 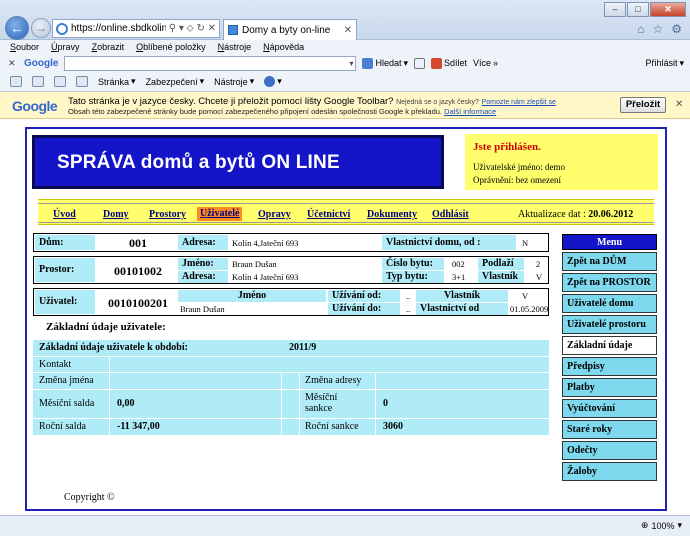 What do you see at coordinates (609, 261) in the screenshot?
I see `side-item-back-house: Zpět na DŮM` at bounding box center [609, 261].